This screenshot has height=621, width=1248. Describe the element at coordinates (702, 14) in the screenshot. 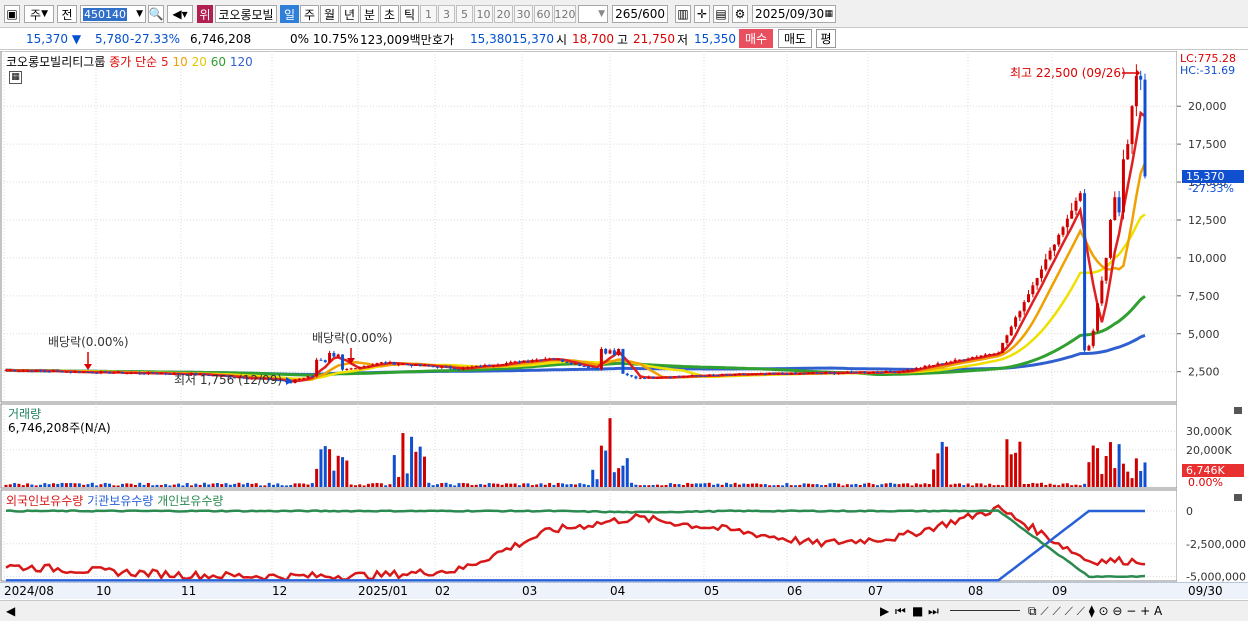

I see `crosshair-icon: ✛` at that location.